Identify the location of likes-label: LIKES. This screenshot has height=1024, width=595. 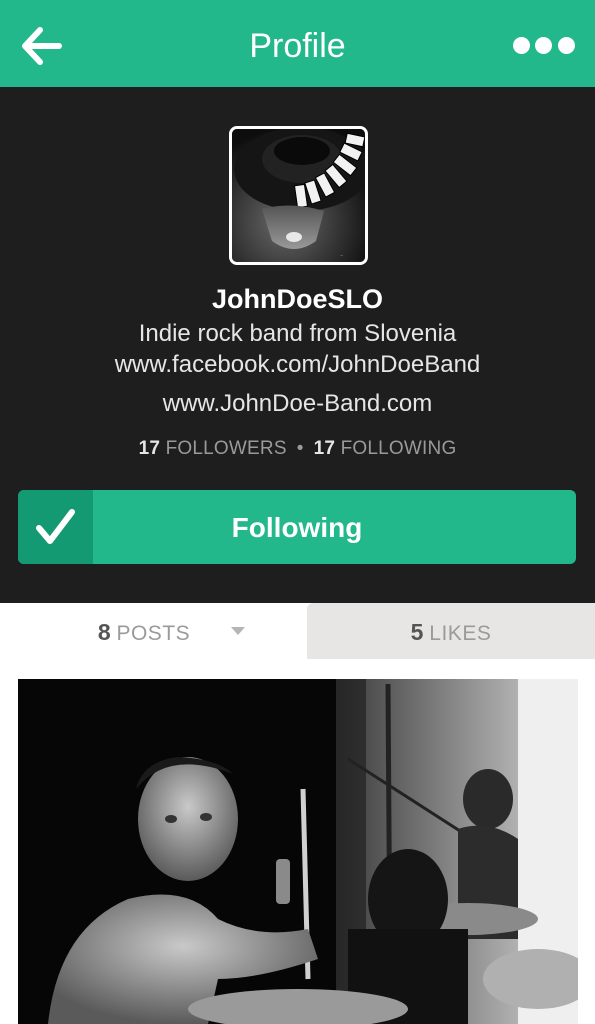
(460, 633).